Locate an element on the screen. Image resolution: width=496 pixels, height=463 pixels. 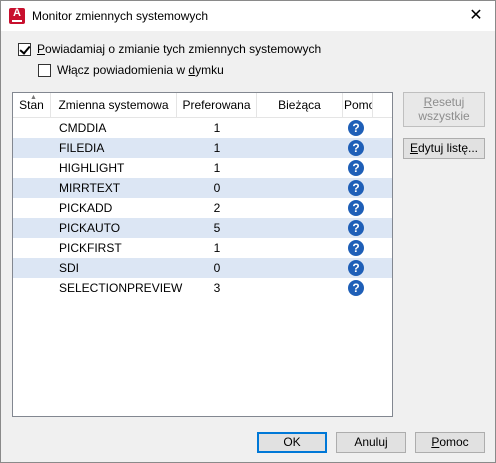
ok-button: OK is located at coordinates (292, 442).